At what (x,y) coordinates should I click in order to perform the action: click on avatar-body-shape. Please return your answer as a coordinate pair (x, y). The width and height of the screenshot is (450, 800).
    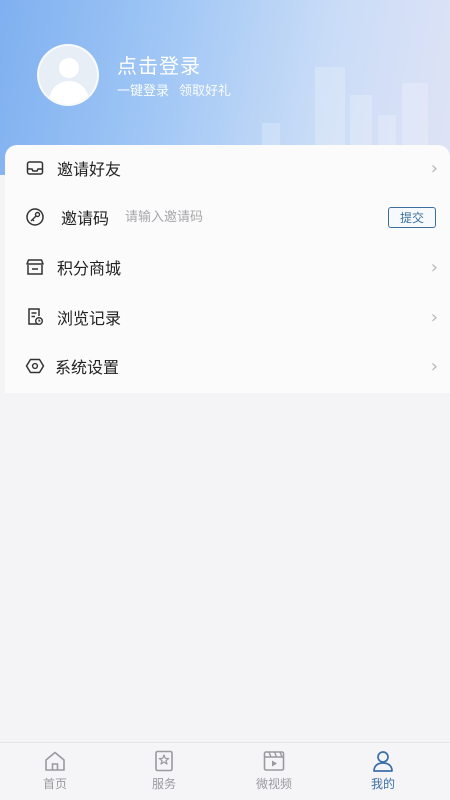
    Looking at the image, I should click on (69, 92).